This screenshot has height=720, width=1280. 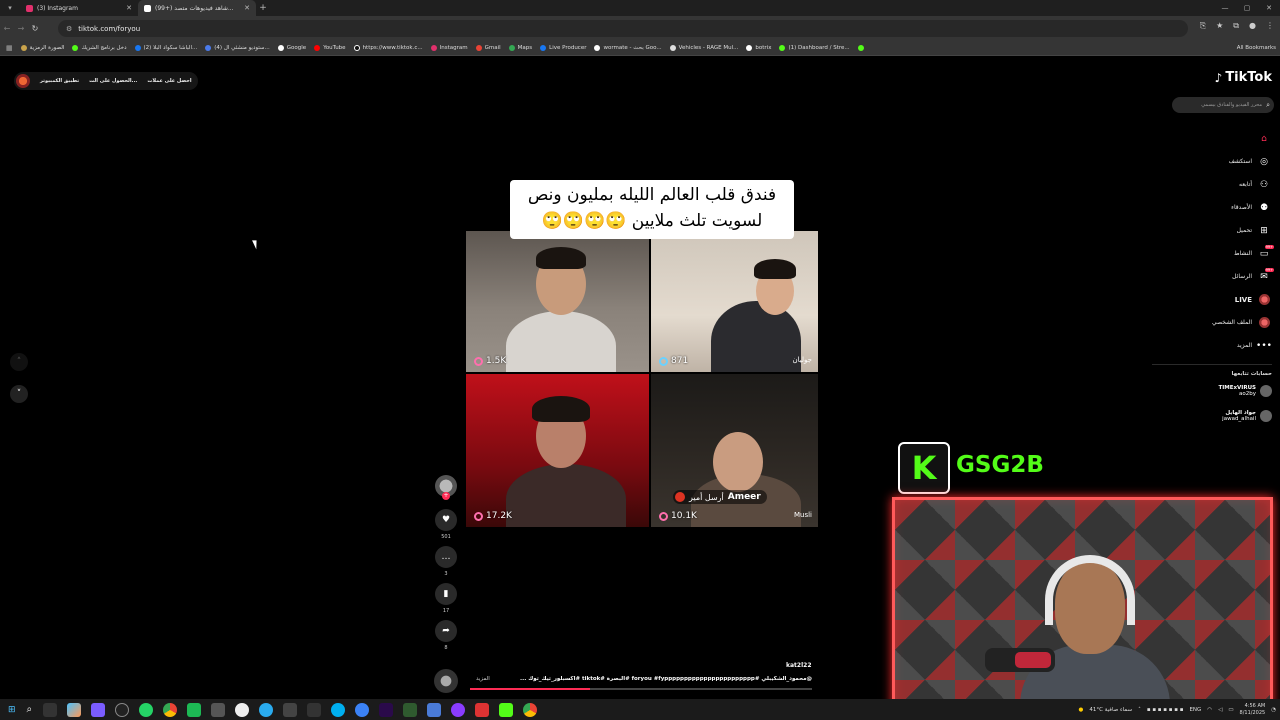 I want to click on sidebar-item-messages: الرسائل ✉ 99+, so click(x=1212, y=276).